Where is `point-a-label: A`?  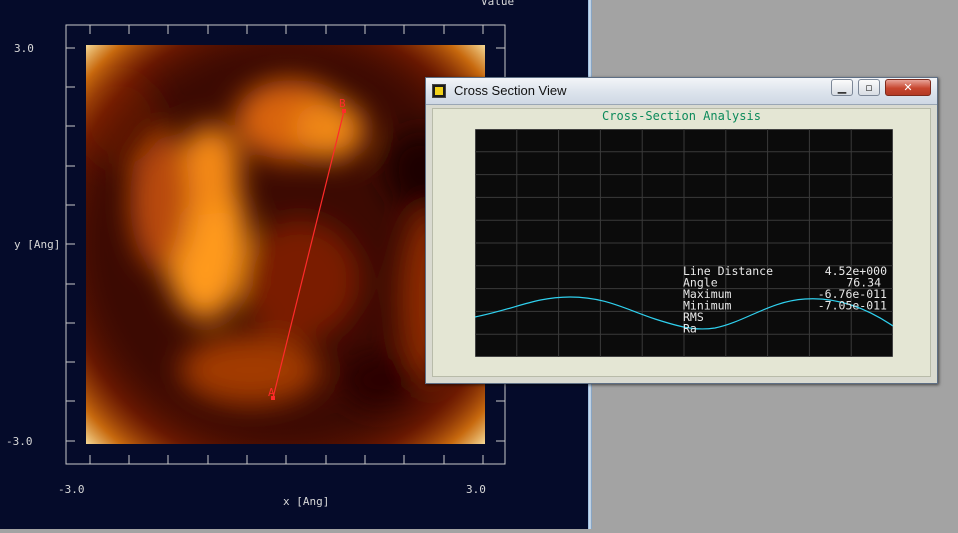 point-a-label: A is located at coordinates (271, 392).